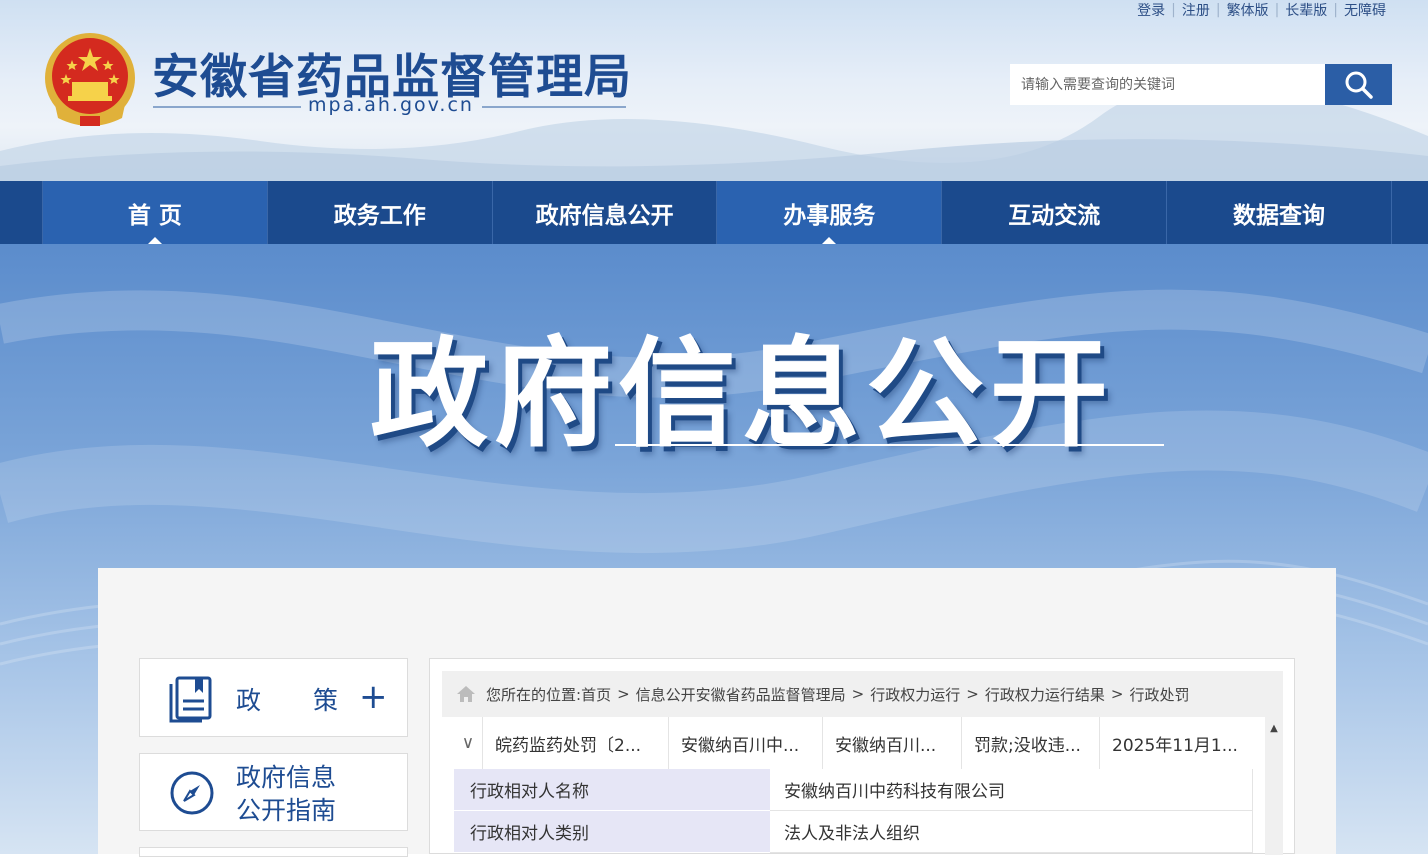 This screenshot has height=857, width=1428. What do you see at coordinates (1274, 786) in the screenshot?
I see `scrollbar: ▲` at bounding box center [1274, 786].